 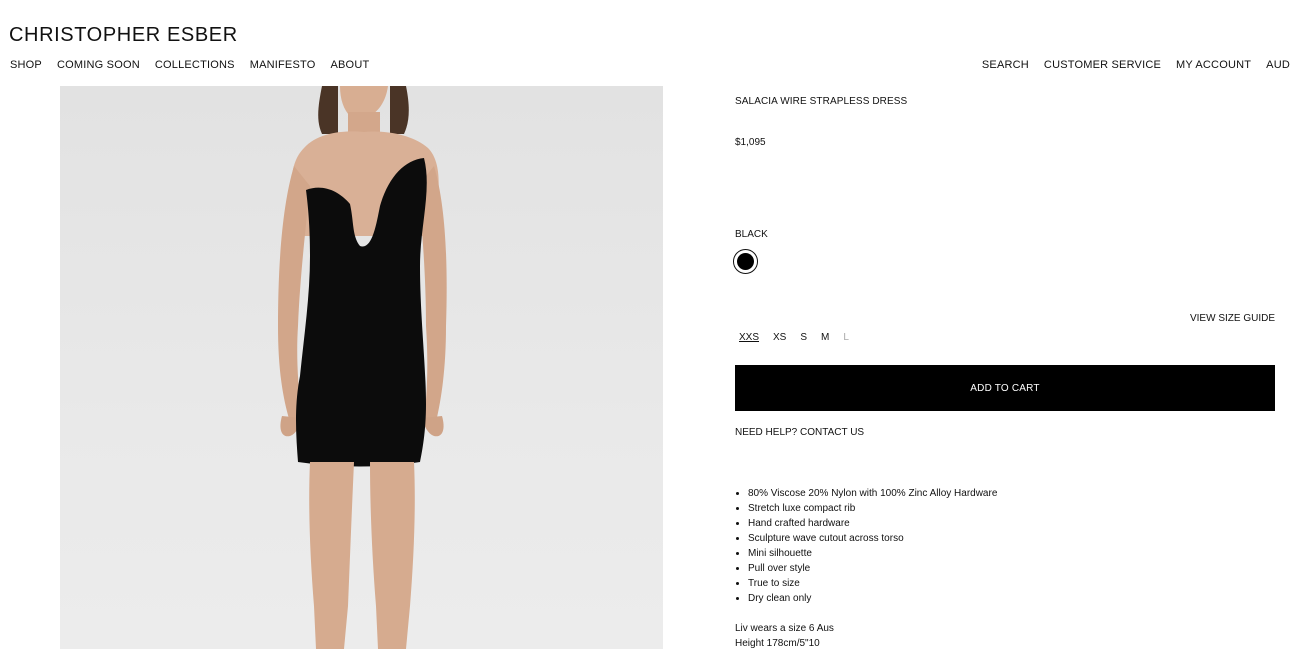 What do you see at coordinates (1213, 65) in the screenshot?
I see `nav-my-account: MY ACCOUNT` at bounding box center [1213, 65].